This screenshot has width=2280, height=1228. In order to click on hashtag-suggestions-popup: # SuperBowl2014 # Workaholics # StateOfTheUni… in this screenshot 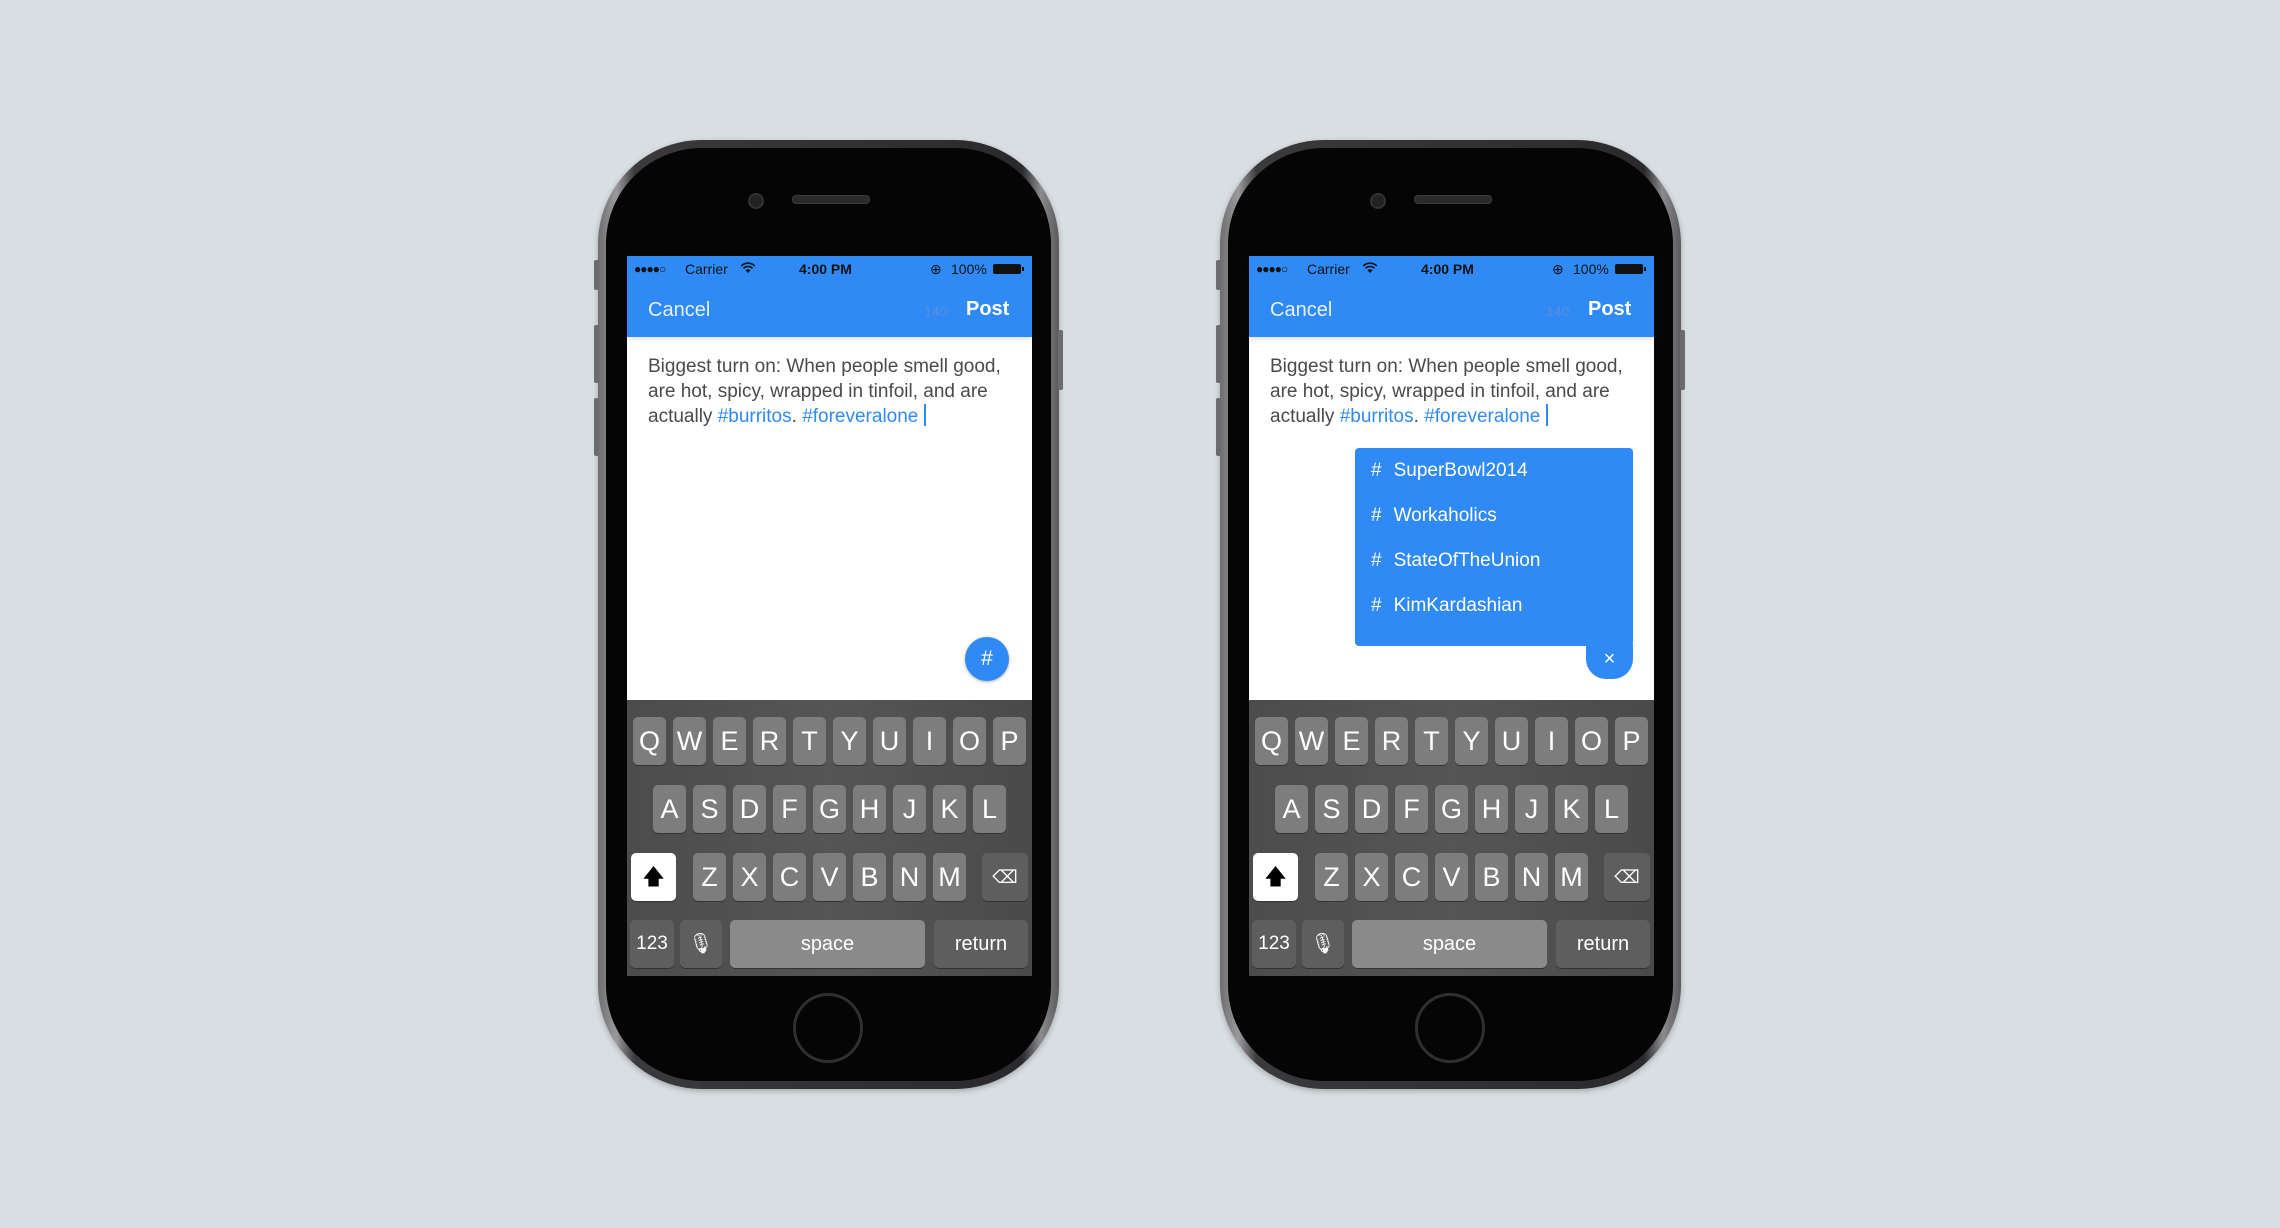, I will do `click(1494, 547)`.